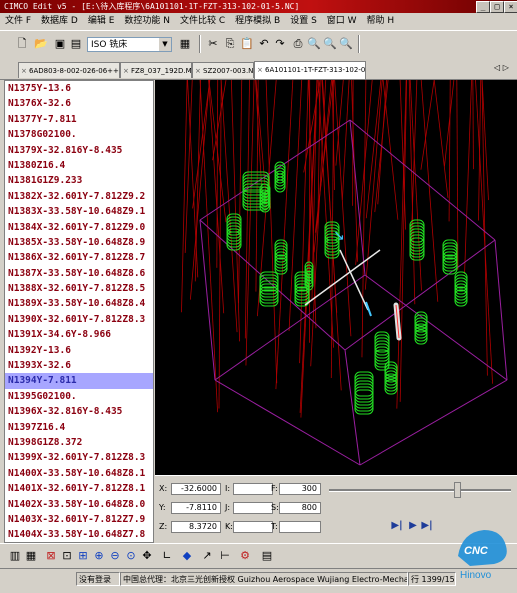  Describe the element at coordinates (346, 44) in the screenshot. I see `replace-icon: 🔍` at that location.